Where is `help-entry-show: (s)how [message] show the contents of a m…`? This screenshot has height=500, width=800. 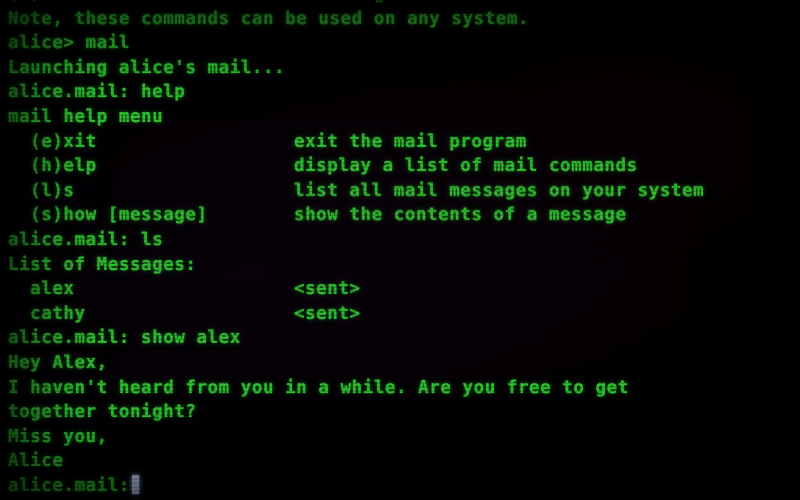
help-entry-show: (s)how [message] show the contents of a m… is located at coordinates (404, 215).